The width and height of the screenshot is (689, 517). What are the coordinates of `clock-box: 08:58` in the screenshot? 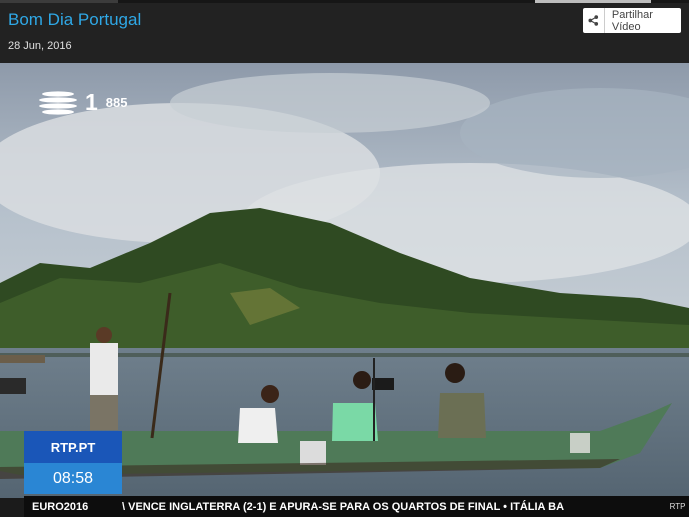 It's located at (73, 478).